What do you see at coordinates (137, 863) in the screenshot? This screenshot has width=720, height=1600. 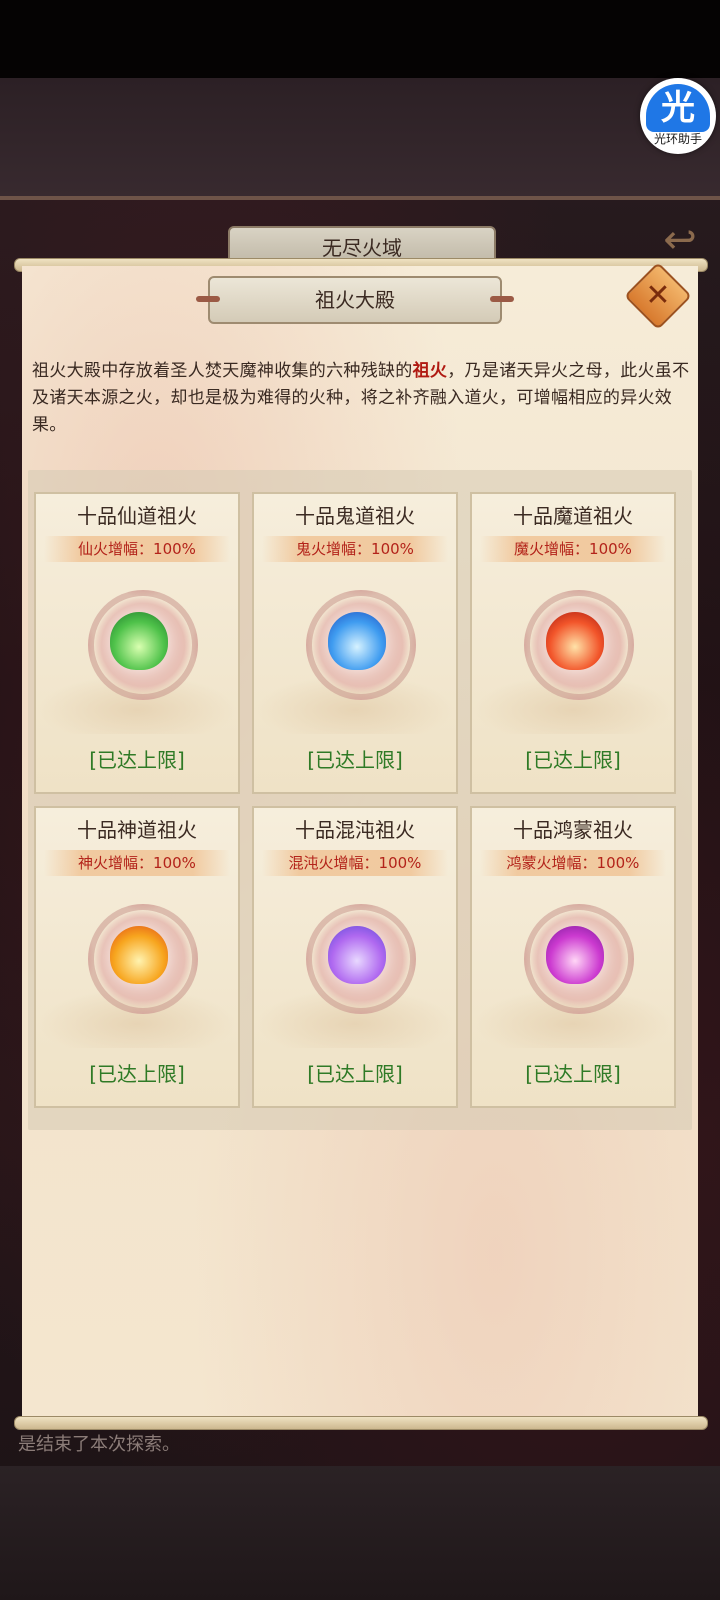 I see `fire-bonus: 神火增幅：100%` at bounding box center [137, 863].